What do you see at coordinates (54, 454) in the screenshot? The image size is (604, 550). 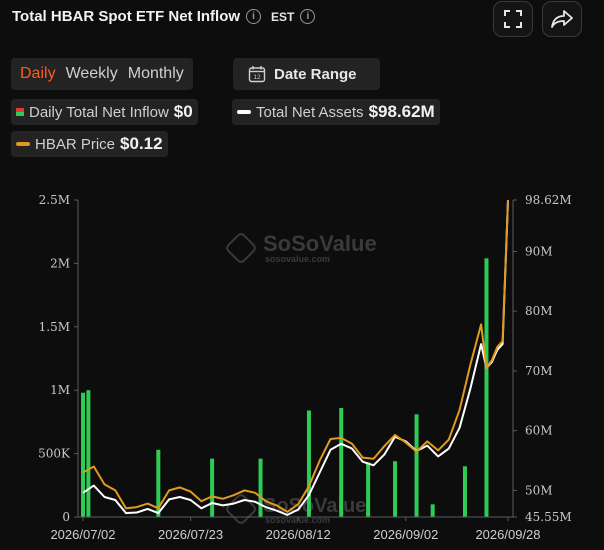 I see `y-left-tick-label: 500K` at bounding box center [54, 454].